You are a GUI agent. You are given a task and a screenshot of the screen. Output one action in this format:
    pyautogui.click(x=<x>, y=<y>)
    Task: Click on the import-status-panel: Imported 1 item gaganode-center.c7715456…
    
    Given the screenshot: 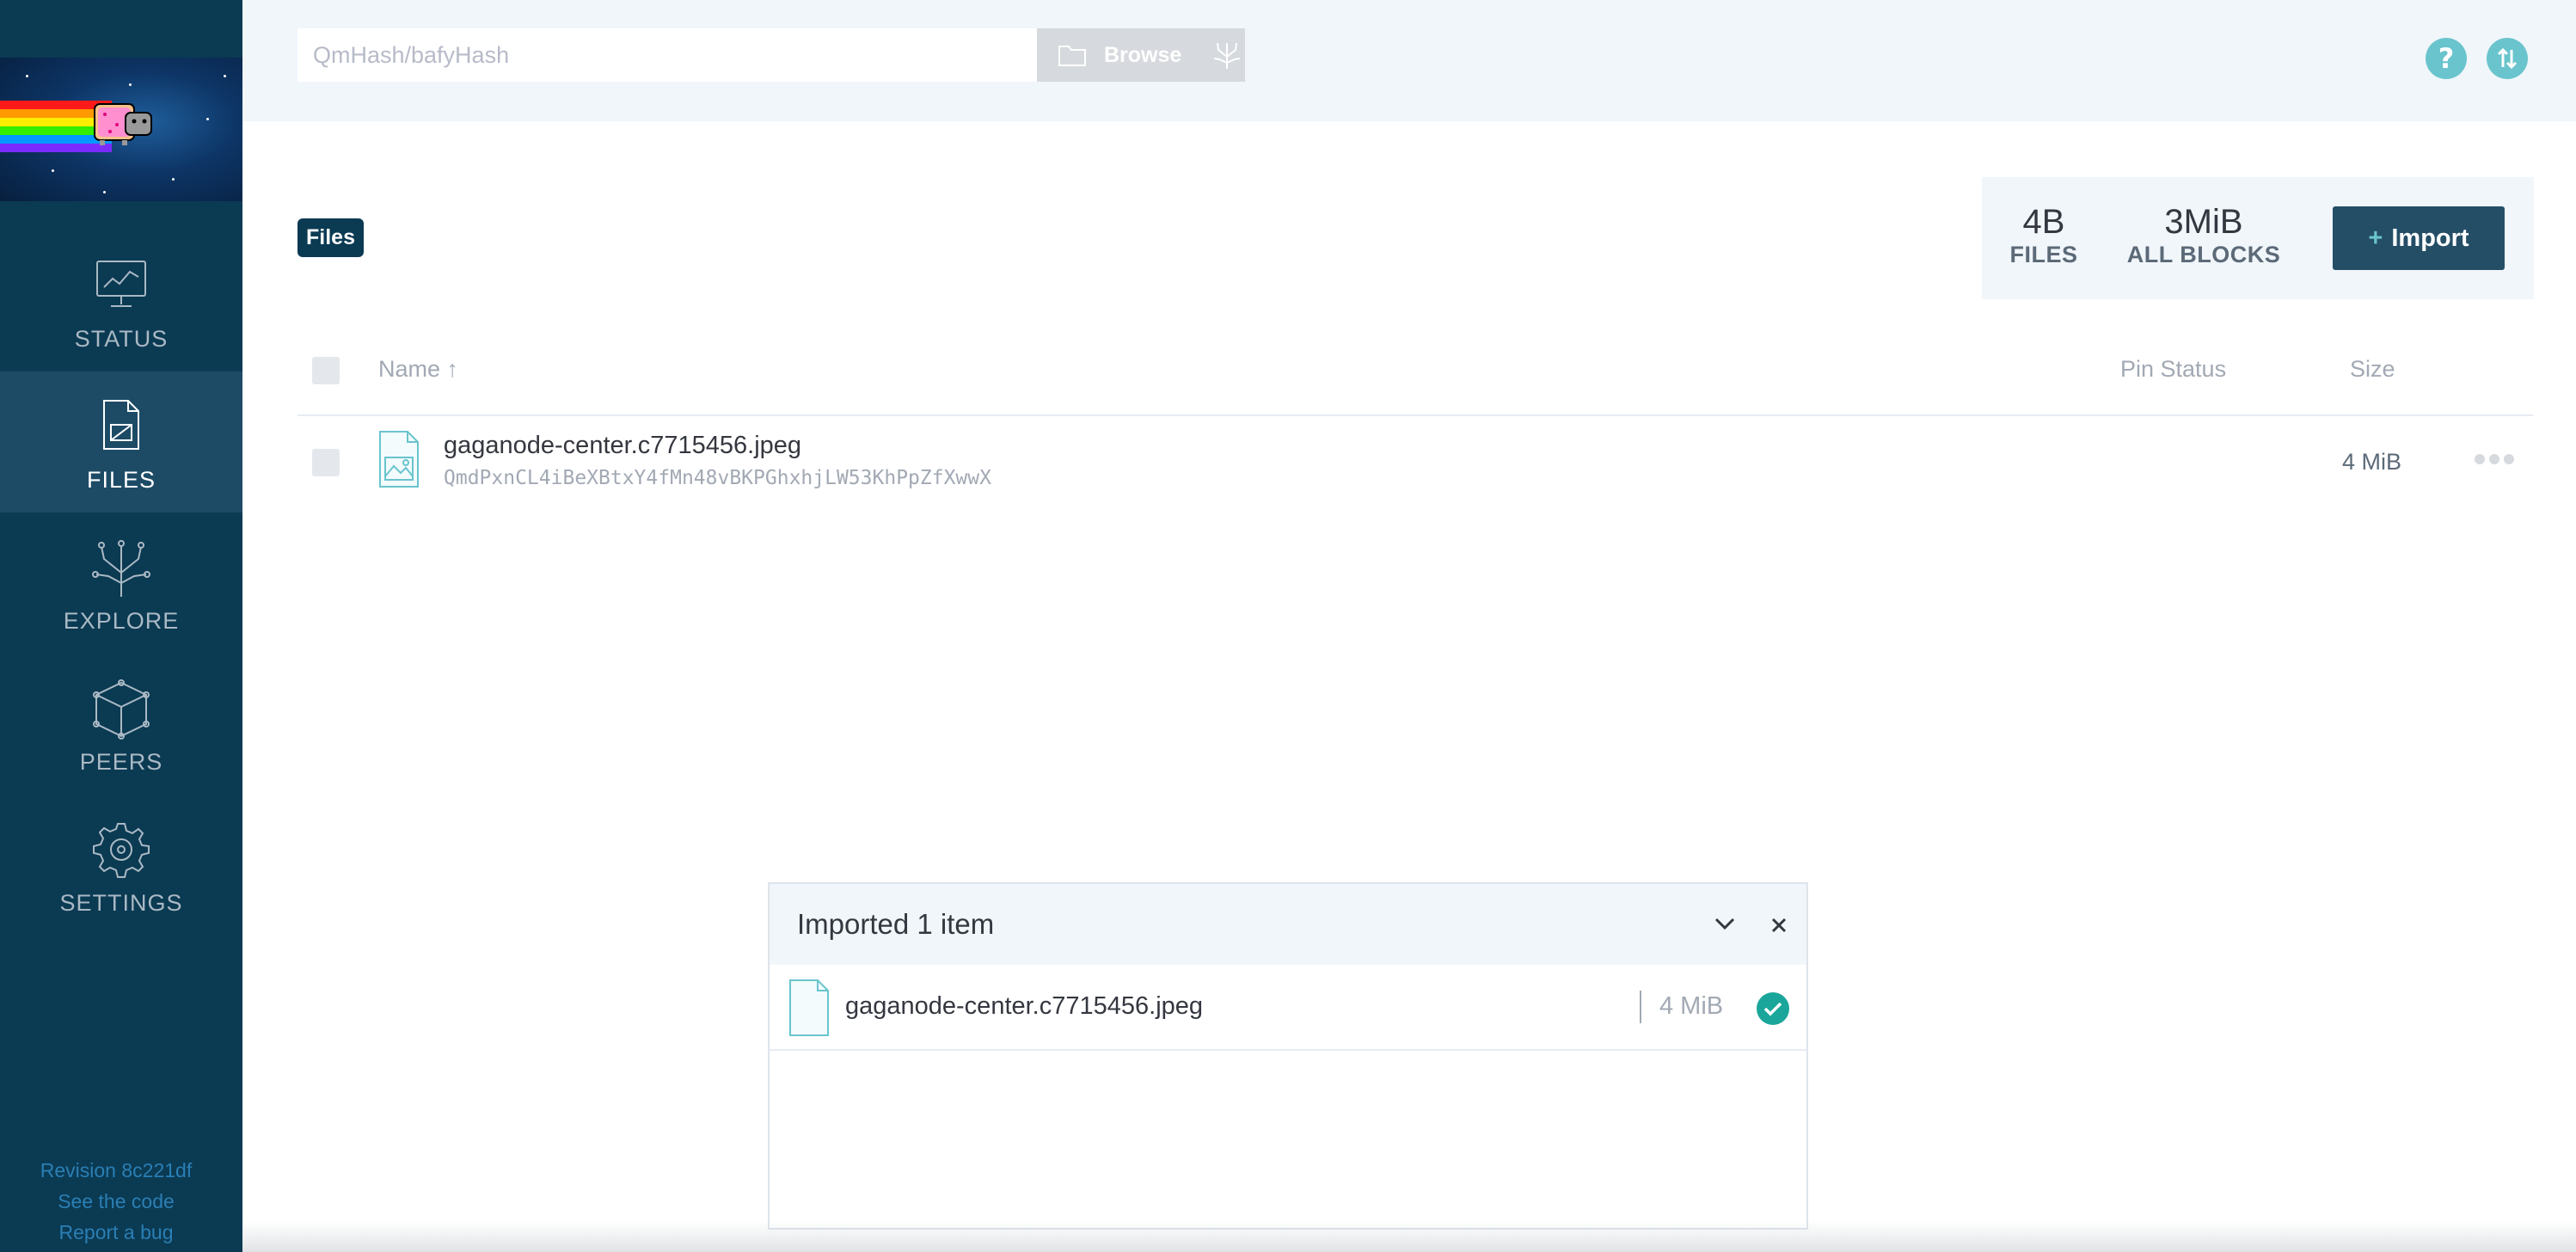 What is the action you would take?
    pyautogui.click(x=1288, y=1056)
    